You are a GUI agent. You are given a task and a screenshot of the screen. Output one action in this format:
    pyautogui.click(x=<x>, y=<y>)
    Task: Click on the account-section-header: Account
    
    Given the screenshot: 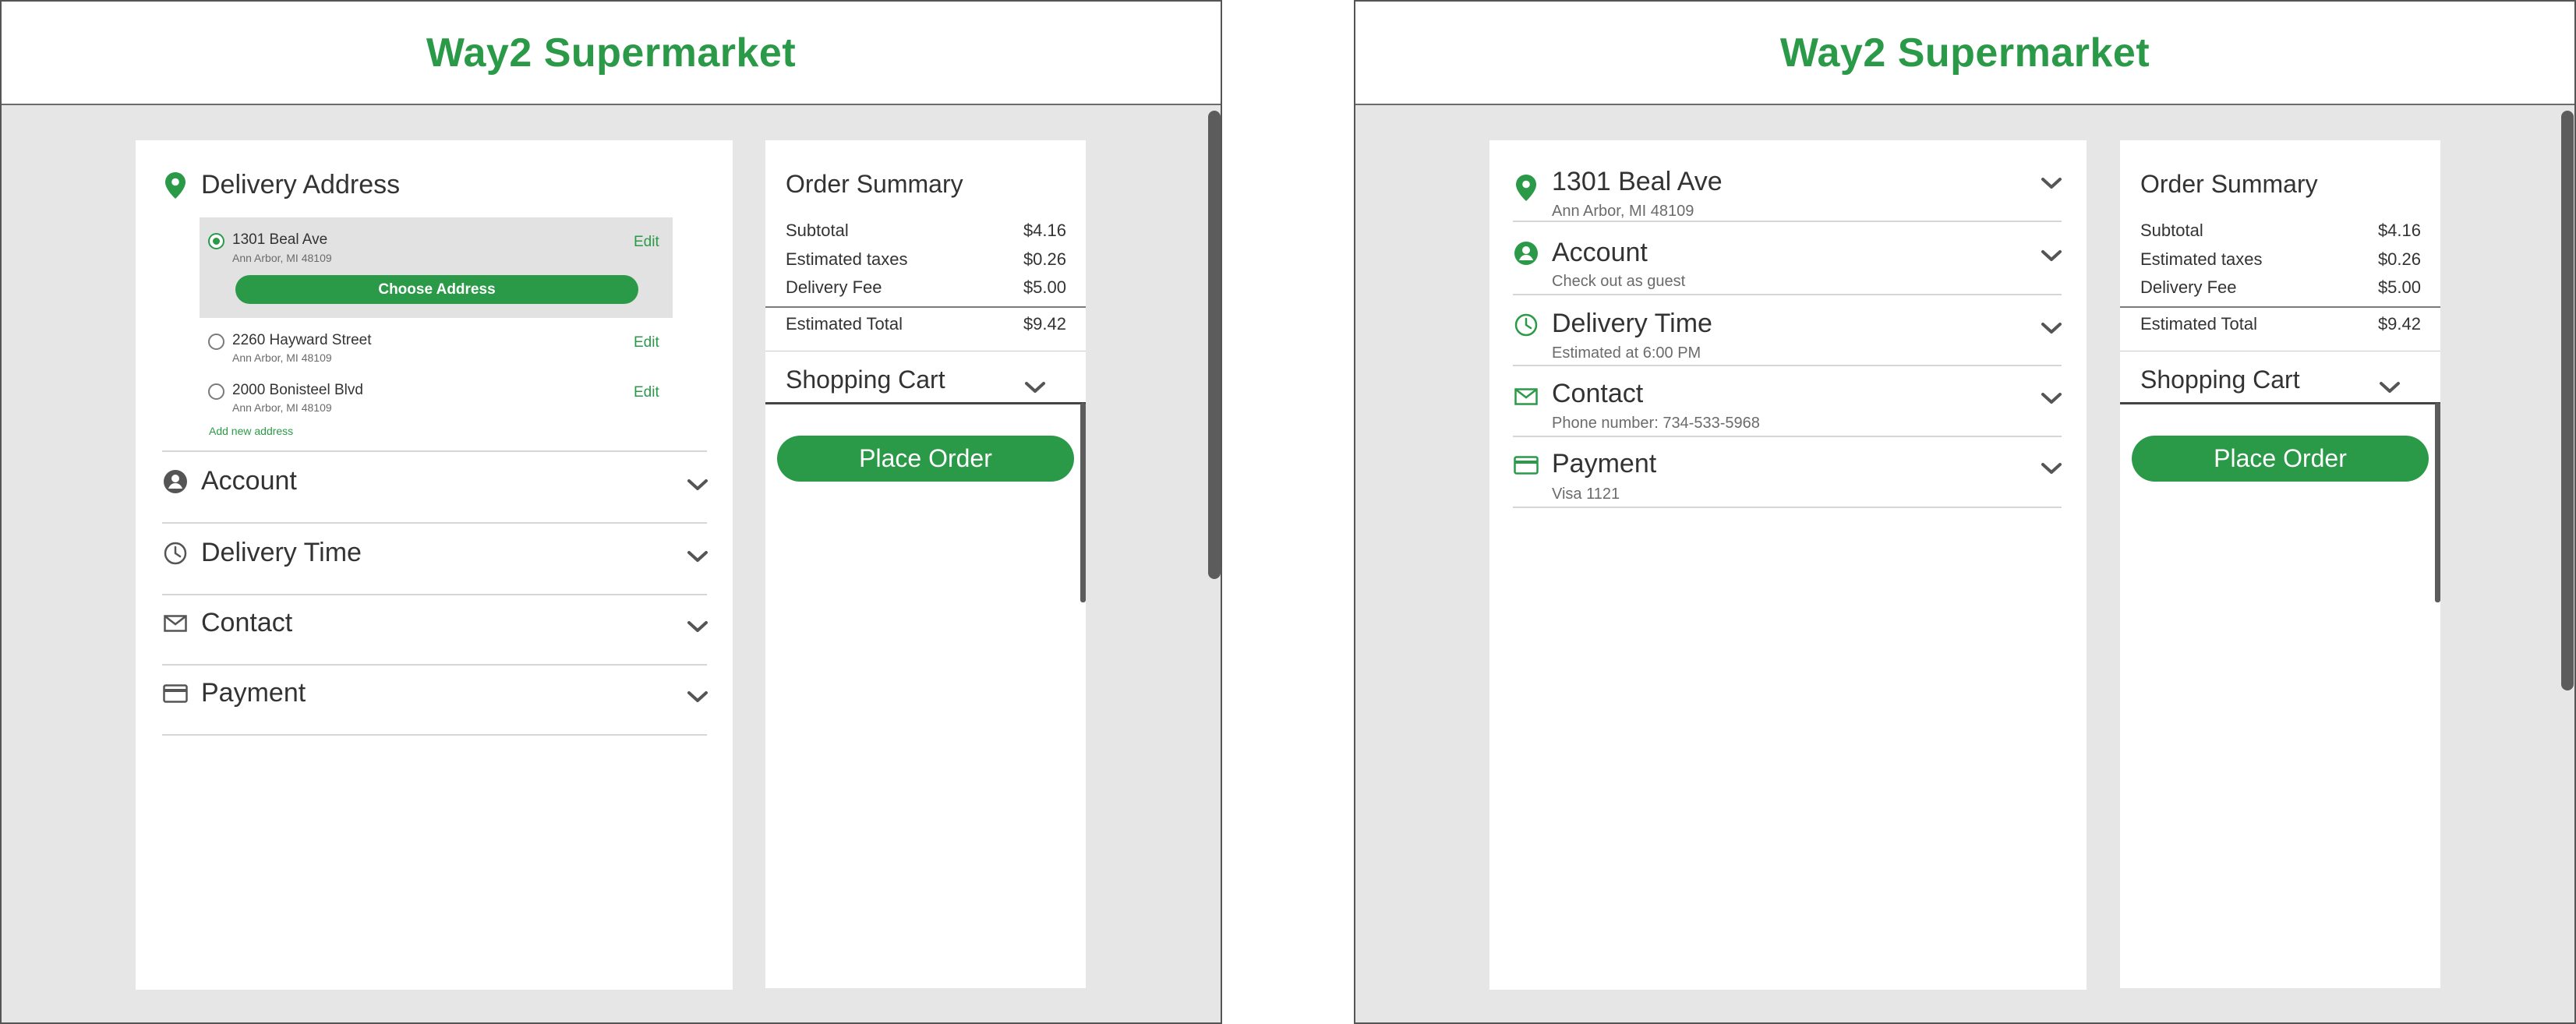 What is the action you would take?
    pyautogui.click(x=229, y=481)
    